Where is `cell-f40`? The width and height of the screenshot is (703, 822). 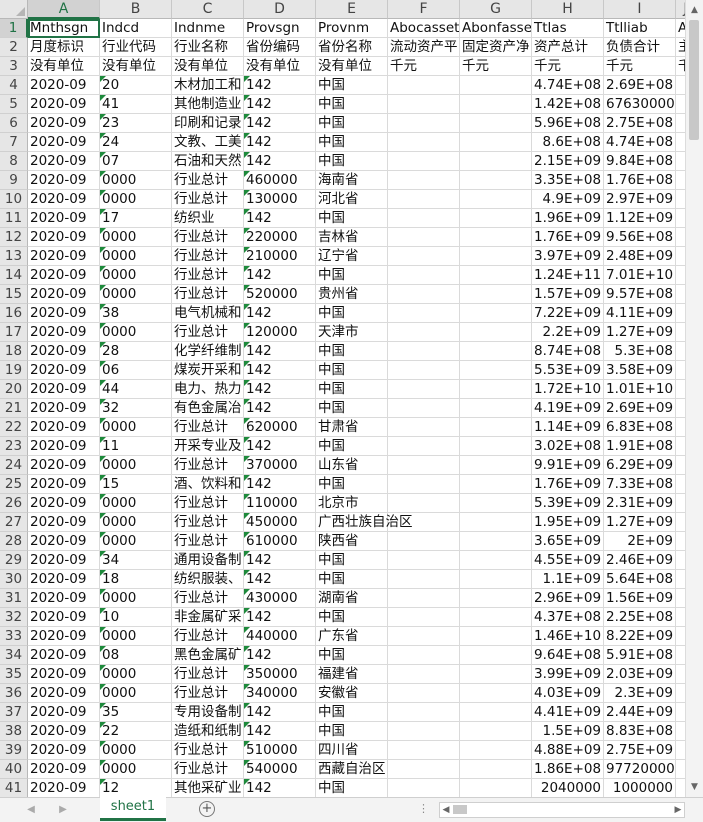
cell-f40 is located at coordinates (424, 769).